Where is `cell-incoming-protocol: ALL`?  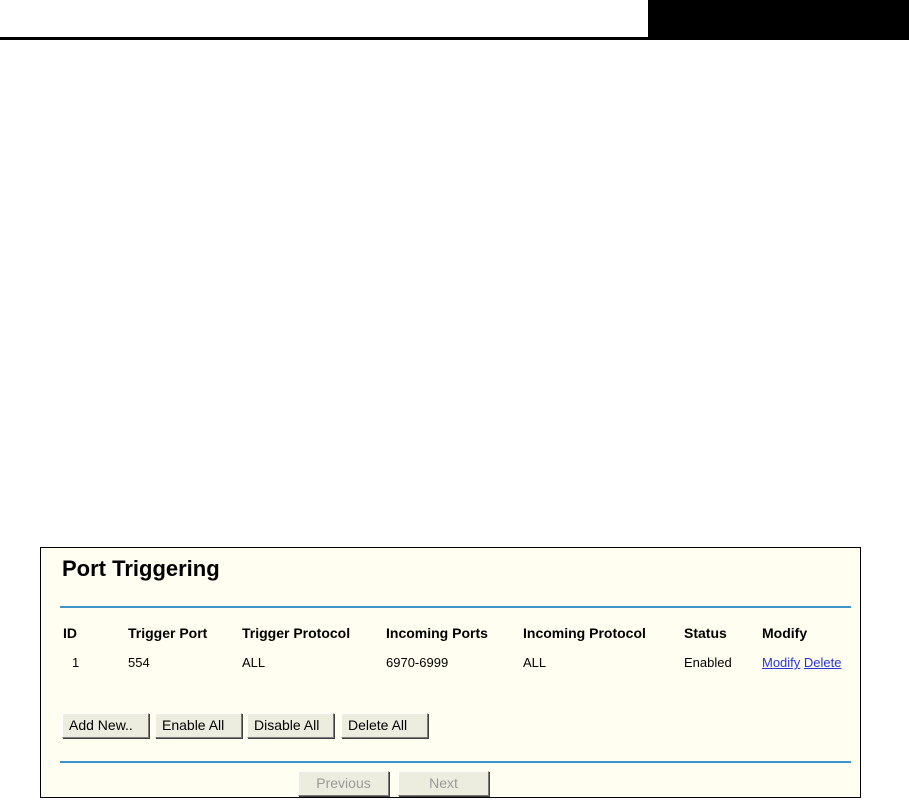 cell-incoming-protocol: ALL is located at coordinates (535, 662).